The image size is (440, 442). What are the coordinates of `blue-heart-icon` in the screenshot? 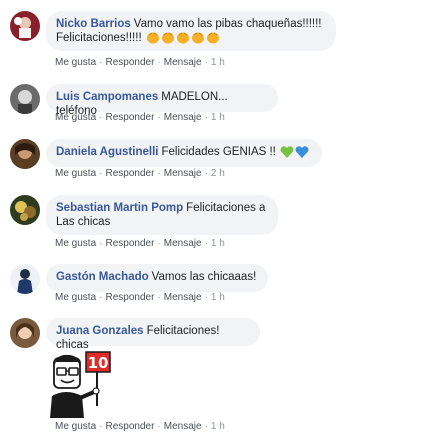 It's located at (302, 152).